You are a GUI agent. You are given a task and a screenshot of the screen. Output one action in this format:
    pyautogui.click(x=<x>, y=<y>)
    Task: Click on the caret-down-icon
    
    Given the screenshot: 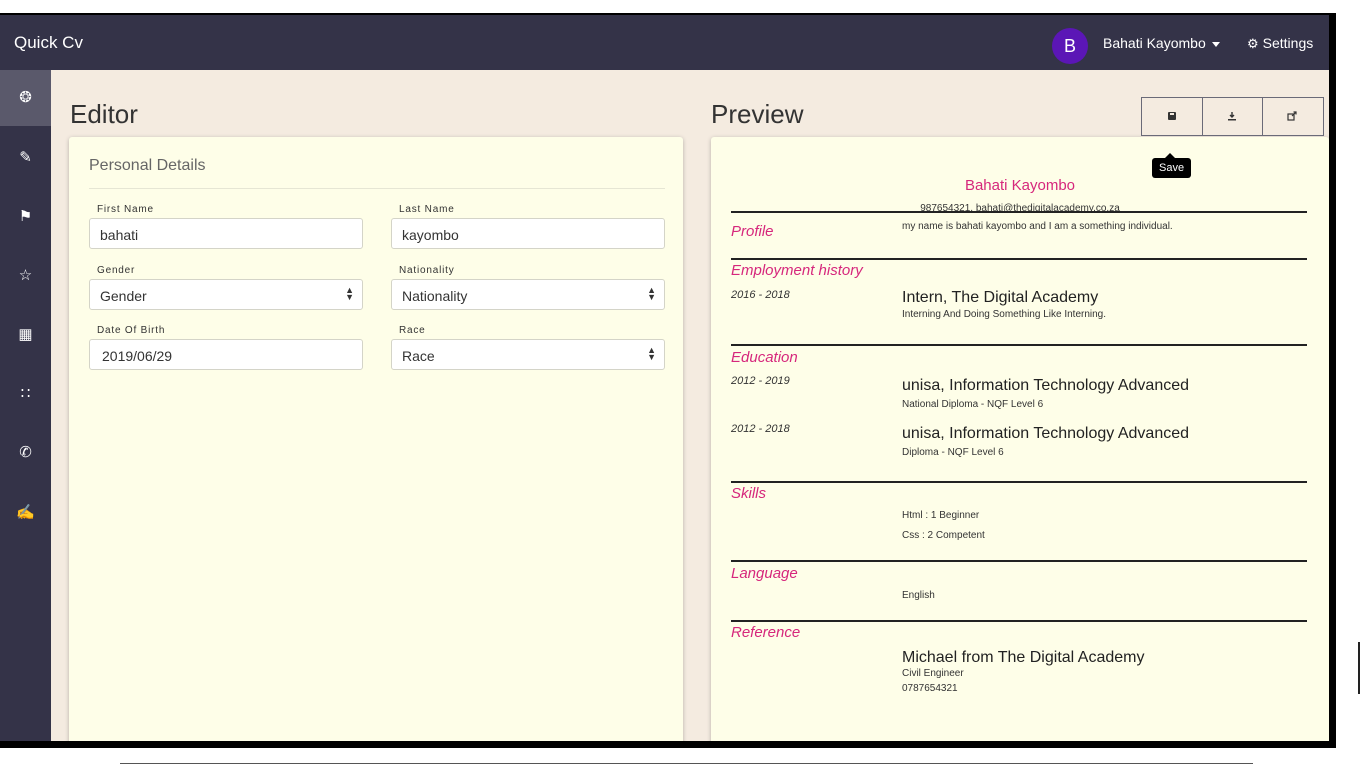 What is the action you would take?
    pyautogui.click(x=1215, y=44)
    